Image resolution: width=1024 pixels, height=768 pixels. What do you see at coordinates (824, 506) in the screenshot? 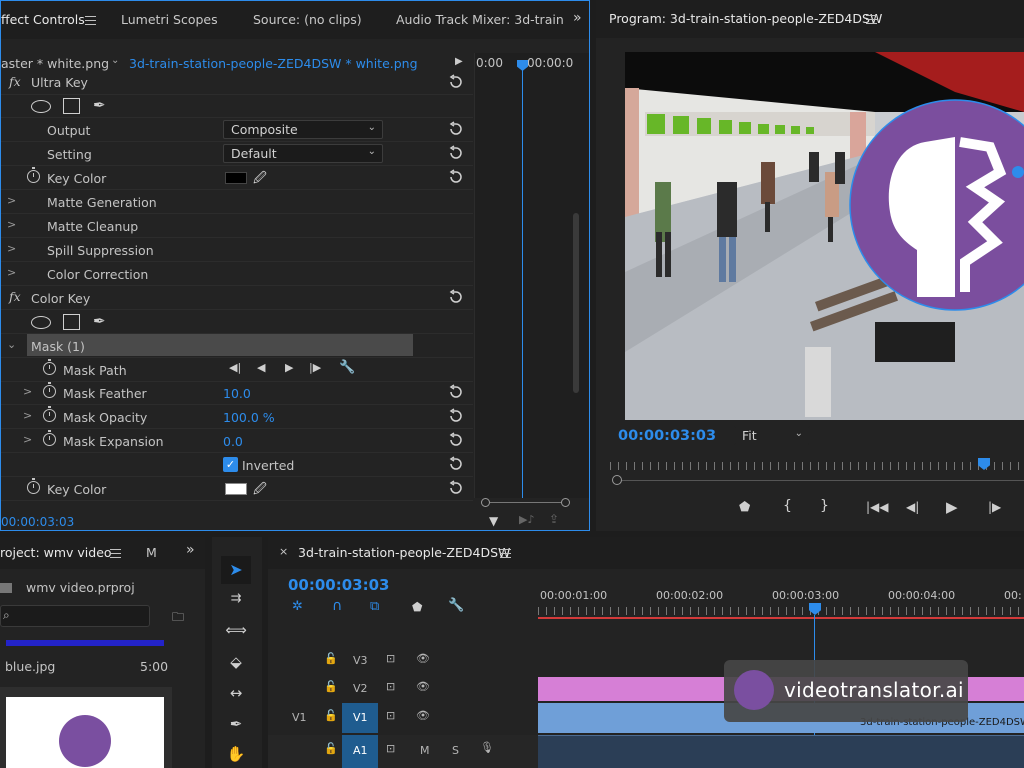
I see `mark-out-icon: }` at bounding box center [824, 506].